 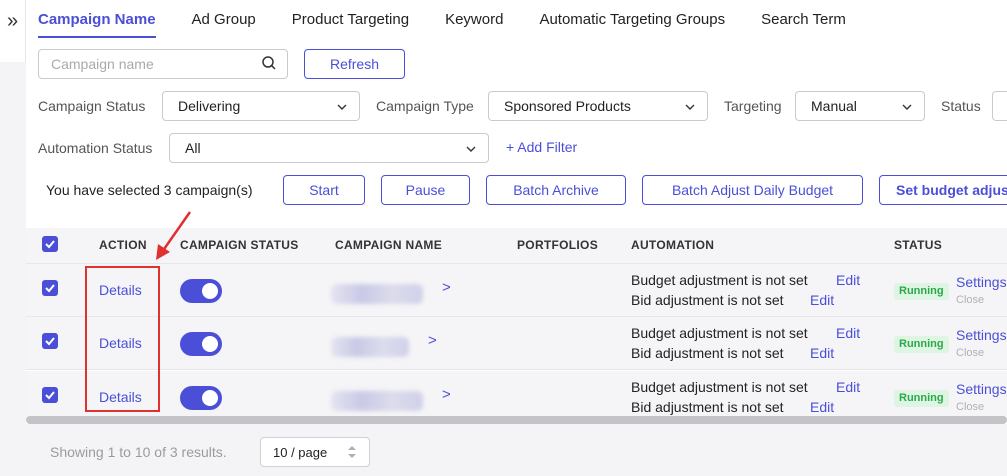 I want to click on column-header-automation: AUTOMATION, so click(x=673, y=245).